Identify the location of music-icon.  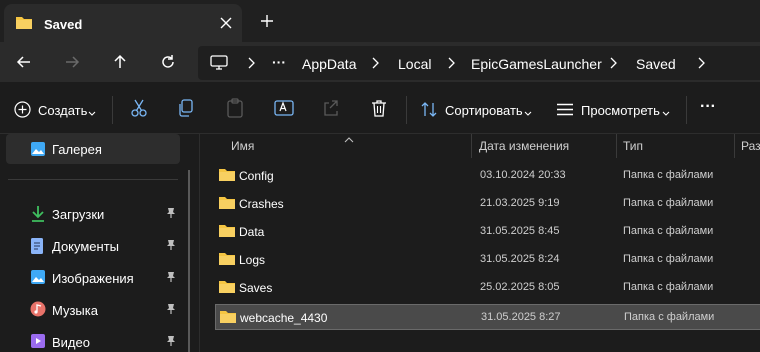
(38, 310).